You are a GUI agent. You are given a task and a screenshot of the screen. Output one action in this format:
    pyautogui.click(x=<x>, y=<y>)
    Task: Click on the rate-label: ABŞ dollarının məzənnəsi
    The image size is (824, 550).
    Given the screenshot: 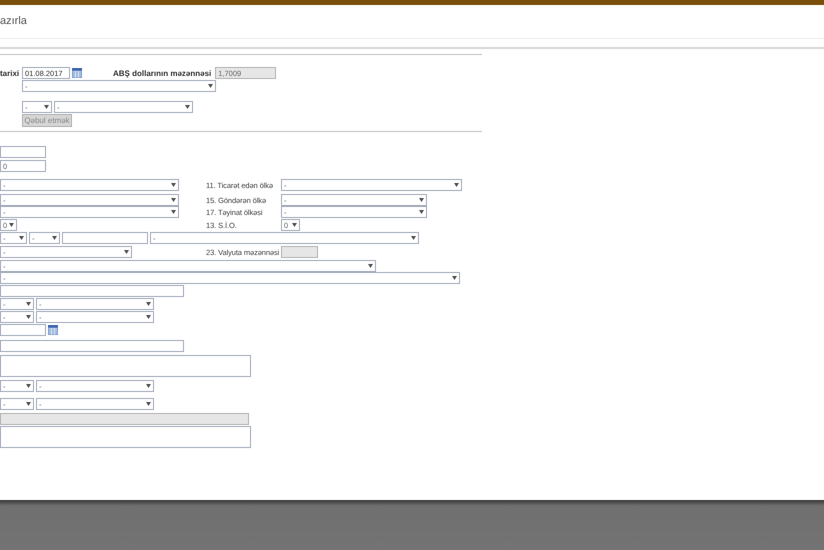 What is the action you would take?
    pyautogui.click(x=162, y=73)
    